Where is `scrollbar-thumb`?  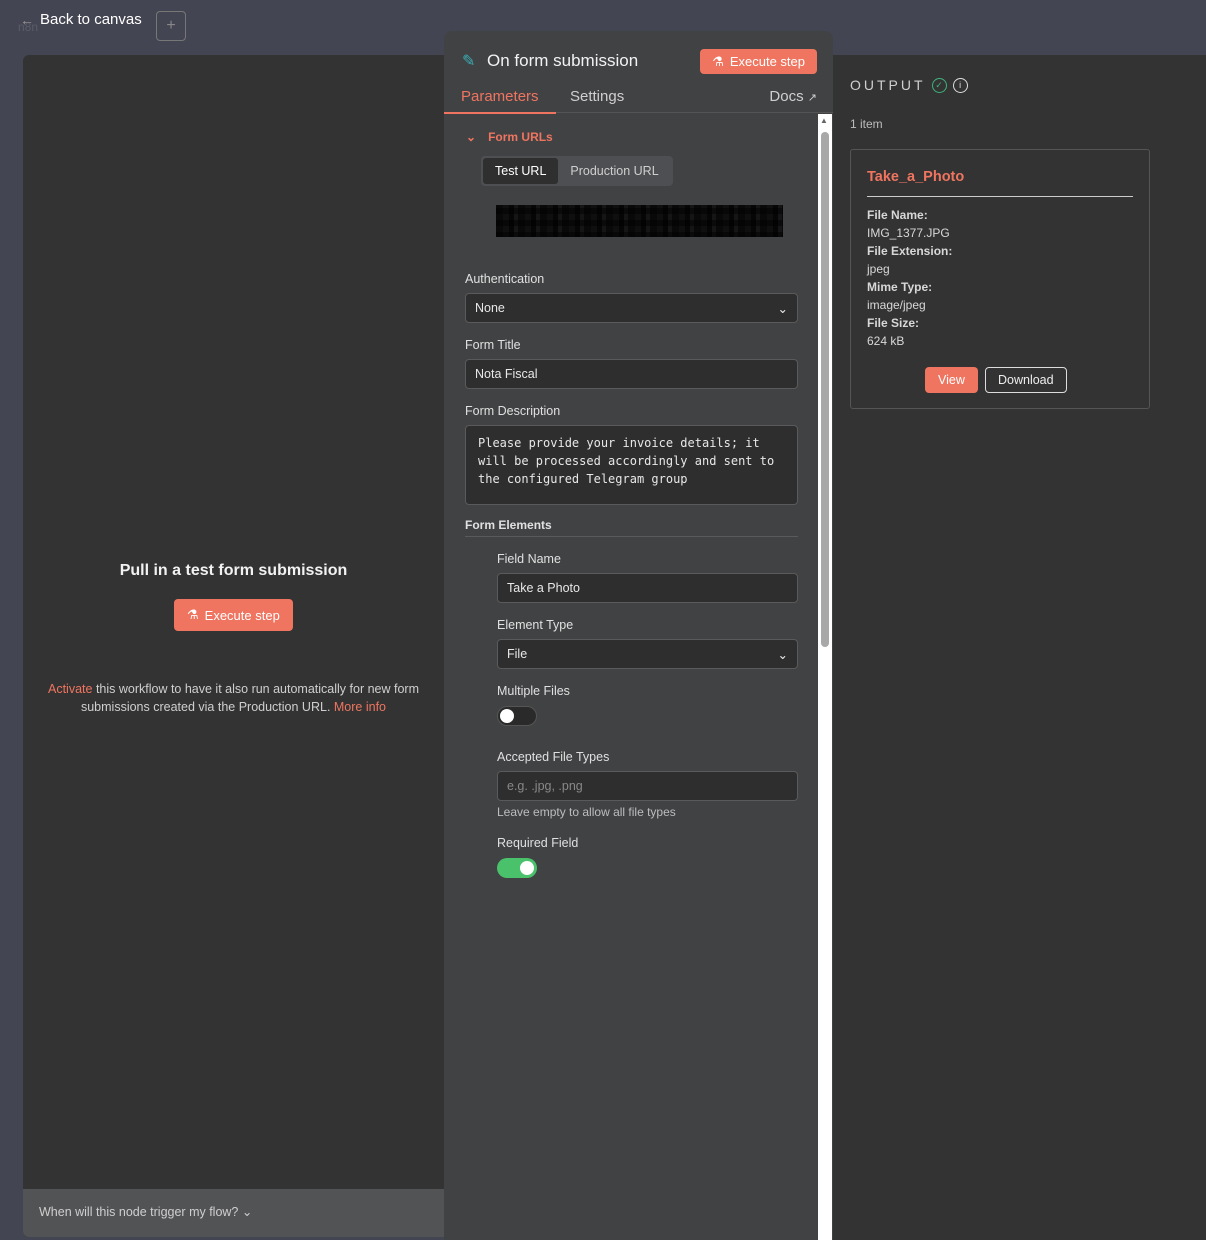
scrollbar-thumb is located at coordinates (825, 389).